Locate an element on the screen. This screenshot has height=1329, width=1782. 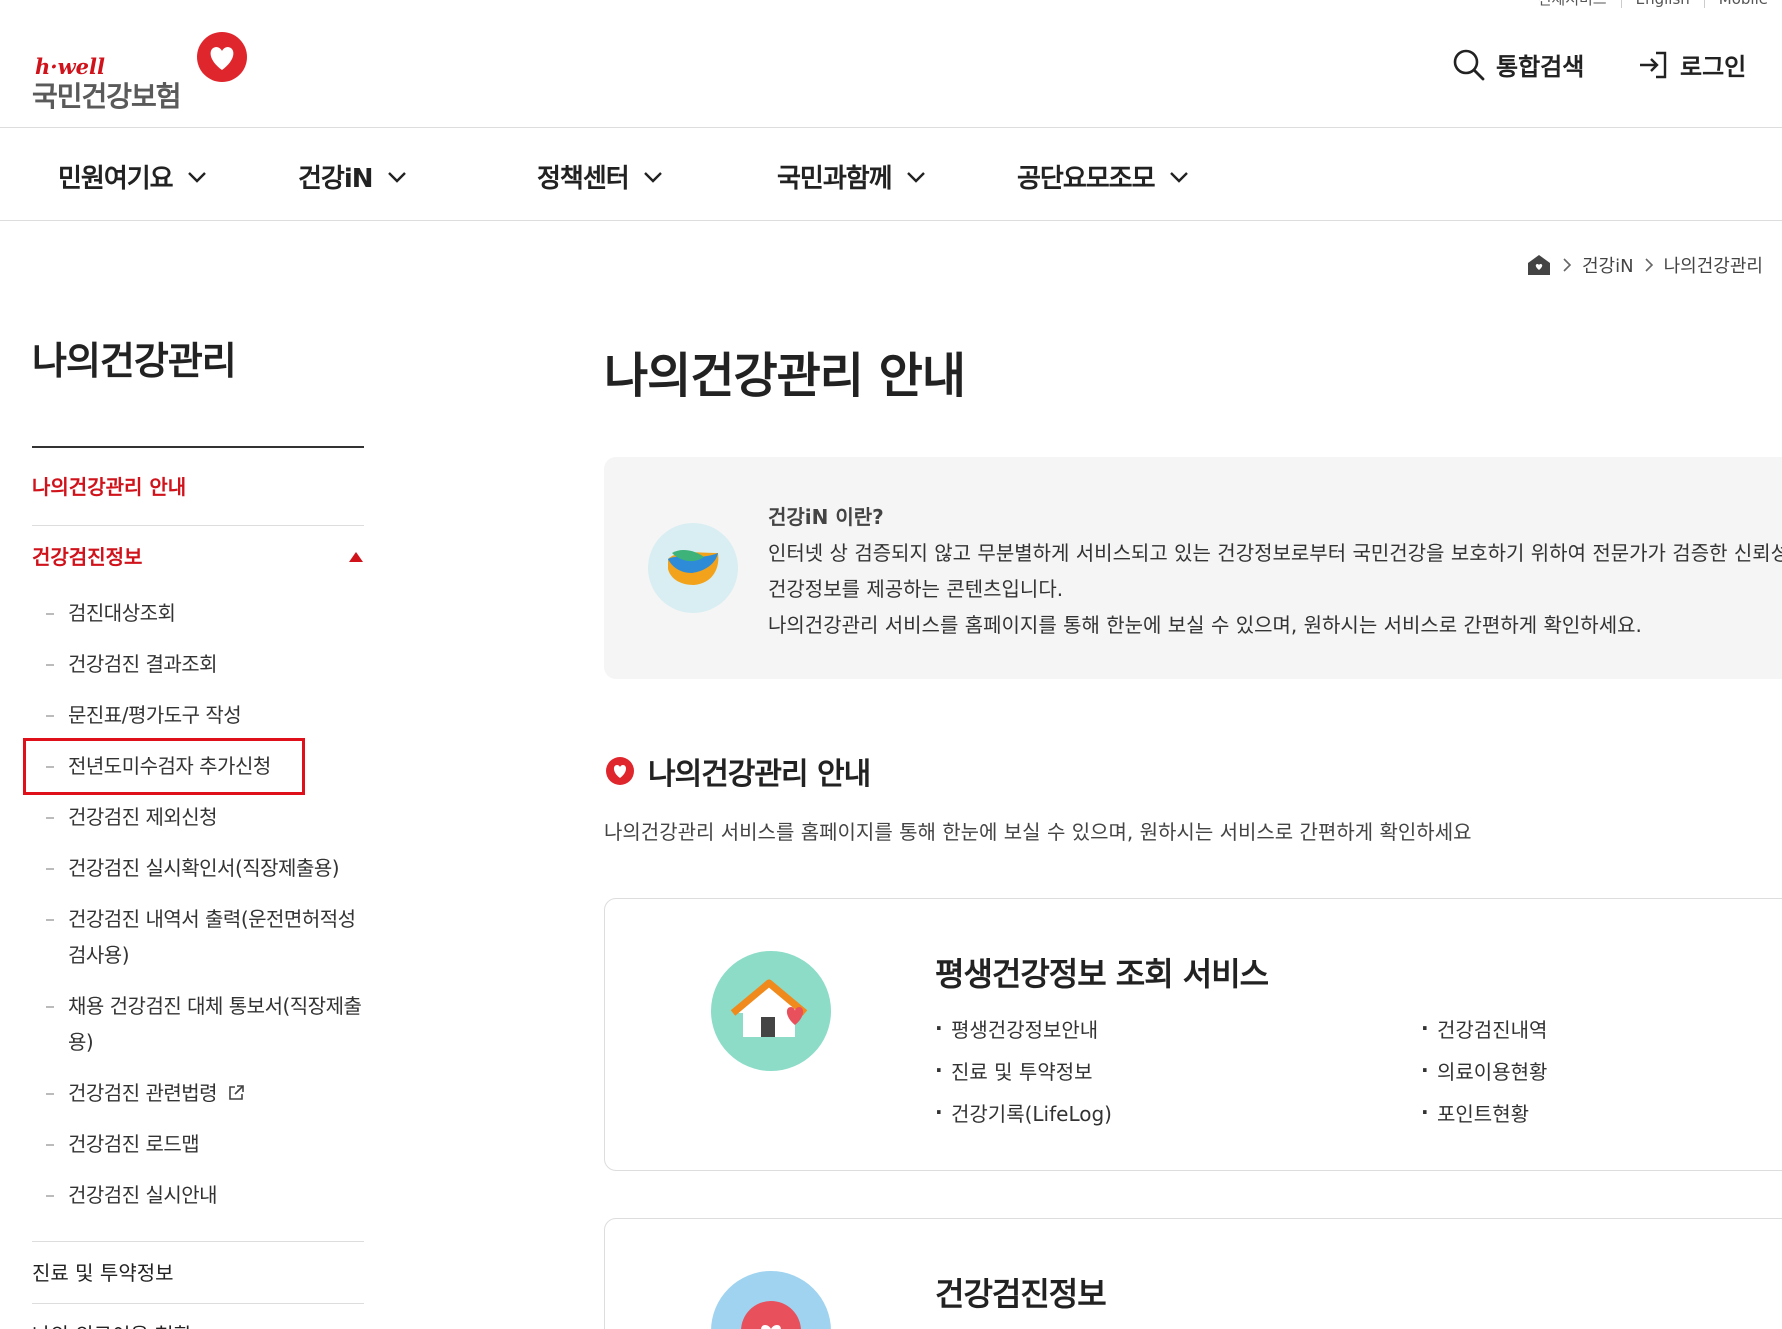
sidebar-group-checkup: 건강검진정보 is located at coordinates (198, 557).